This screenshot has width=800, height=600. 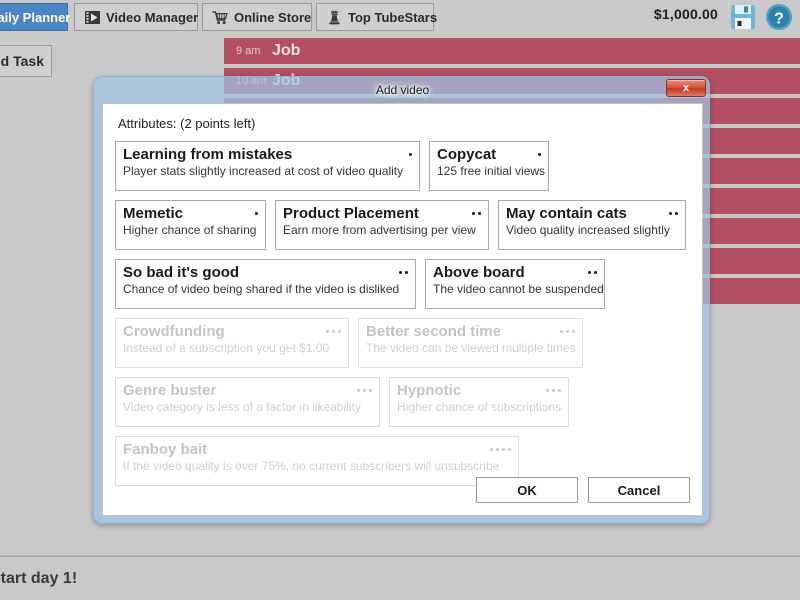 What do you see at coordinates (181, 272) in the screenshot?
I see `attribute-name: So bad it's good` at bounding box center [181, 272].